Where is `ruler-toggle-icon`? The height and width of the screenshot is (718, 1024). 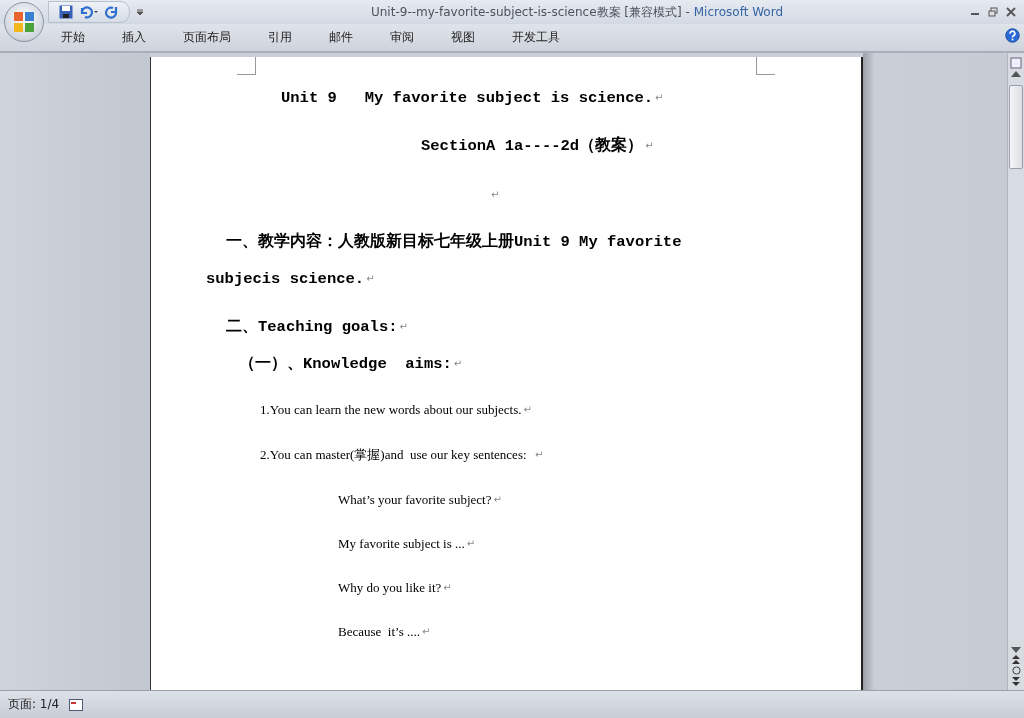
ruler-toggle-icon is located at coordinates (1016, 63).